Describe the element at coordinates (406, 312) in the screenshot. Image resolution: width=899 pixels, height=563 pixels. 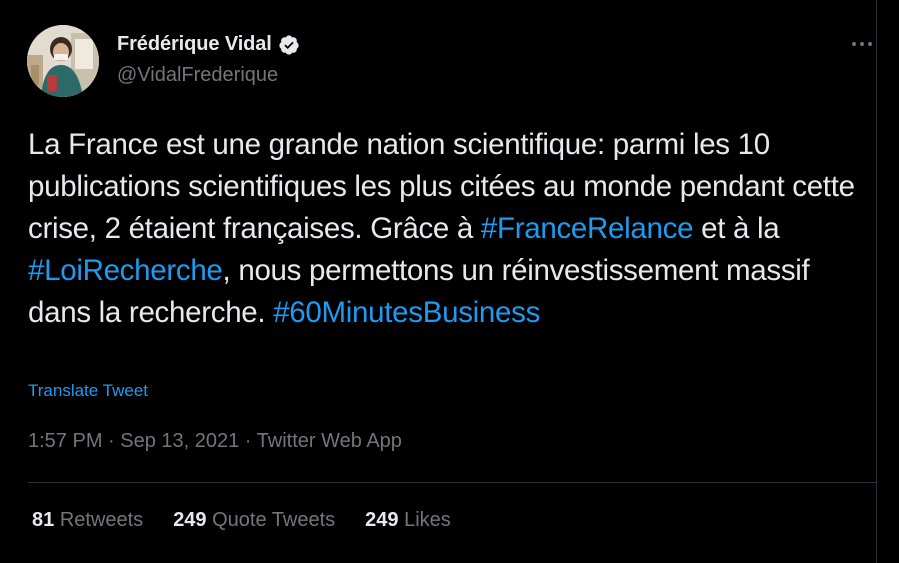
I see `hashtag-link: #60MinutesBusiness` at that location.